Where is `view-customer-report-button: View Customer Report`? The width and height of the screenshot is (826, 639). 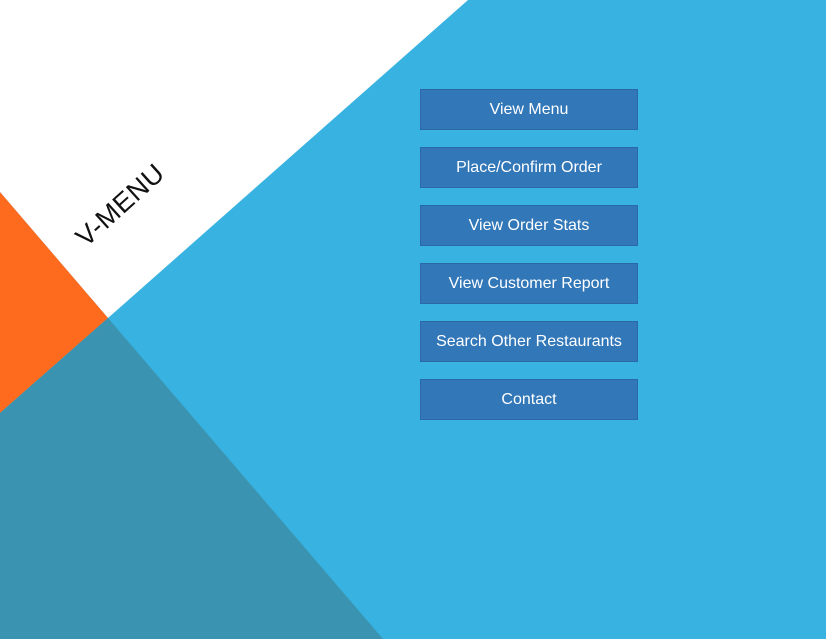 view-customer-report-button: View Customer Report is located at coordinates (529, 283).